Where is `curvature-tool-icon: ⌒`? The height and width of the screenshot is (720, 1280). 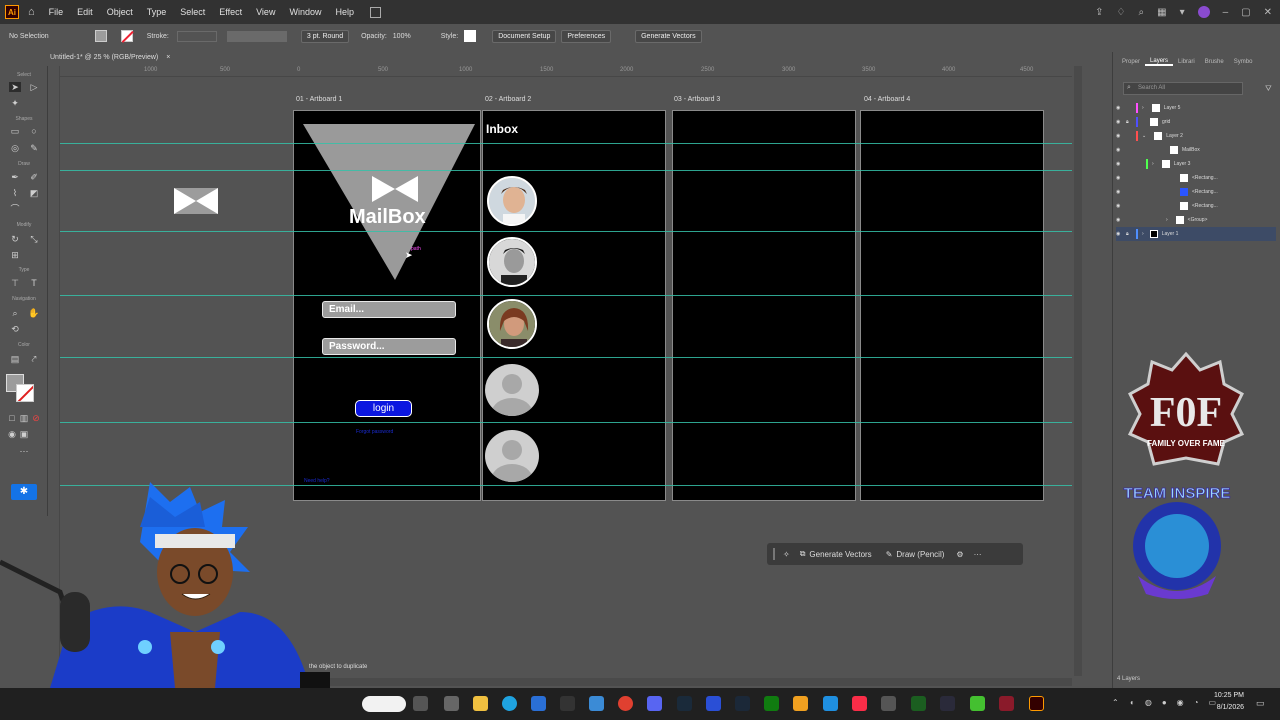 curvature-tool-icon: ⌒ is located at coordinates (15, 209).